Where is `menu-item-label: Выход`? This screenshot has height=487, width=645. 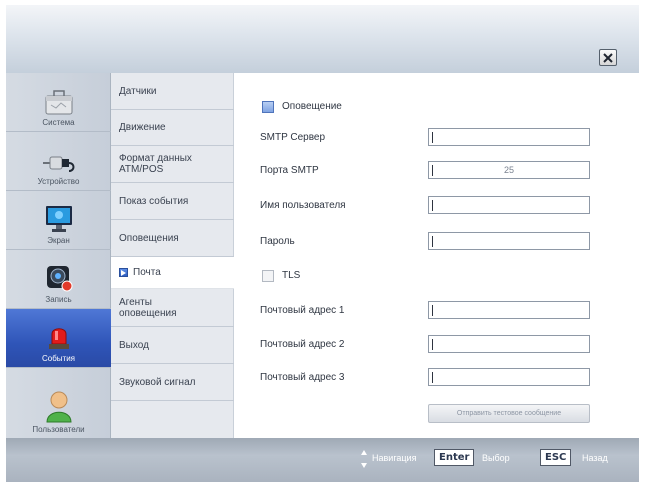
menu-item-label: Выход is located at coordinates (134, 345).